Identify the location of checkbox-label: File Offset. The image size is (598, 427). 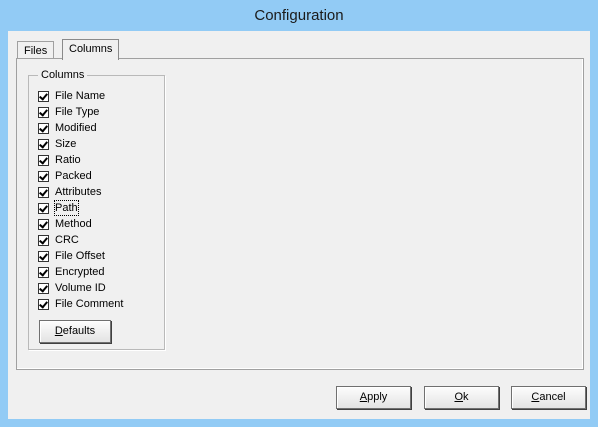
(80, 256).